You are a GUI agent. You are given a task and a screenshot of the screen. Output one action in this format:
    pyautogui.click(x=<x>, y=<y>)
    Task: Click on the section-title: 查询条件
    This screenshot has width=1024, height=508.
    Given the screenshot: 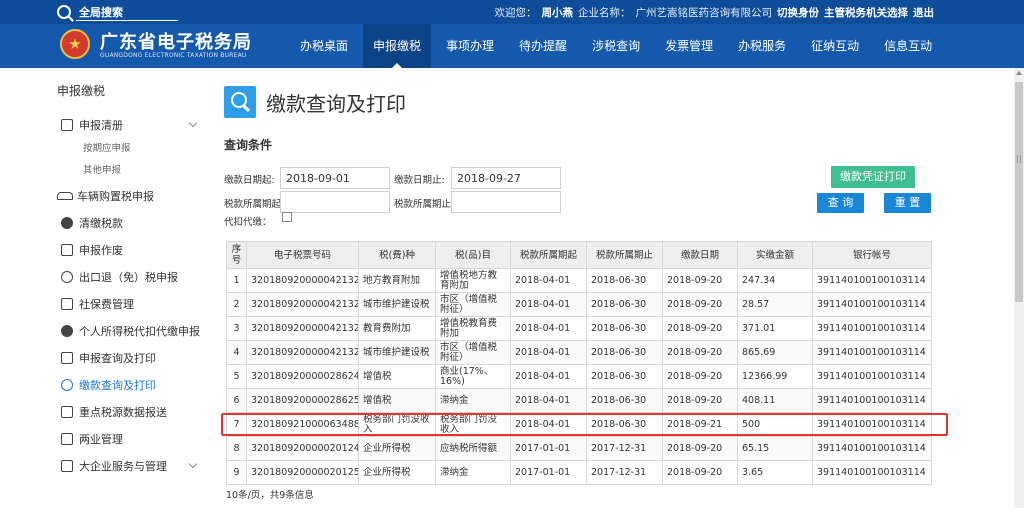 What is the action you would take?
    pyautogui.click(x=248, y=145)
    